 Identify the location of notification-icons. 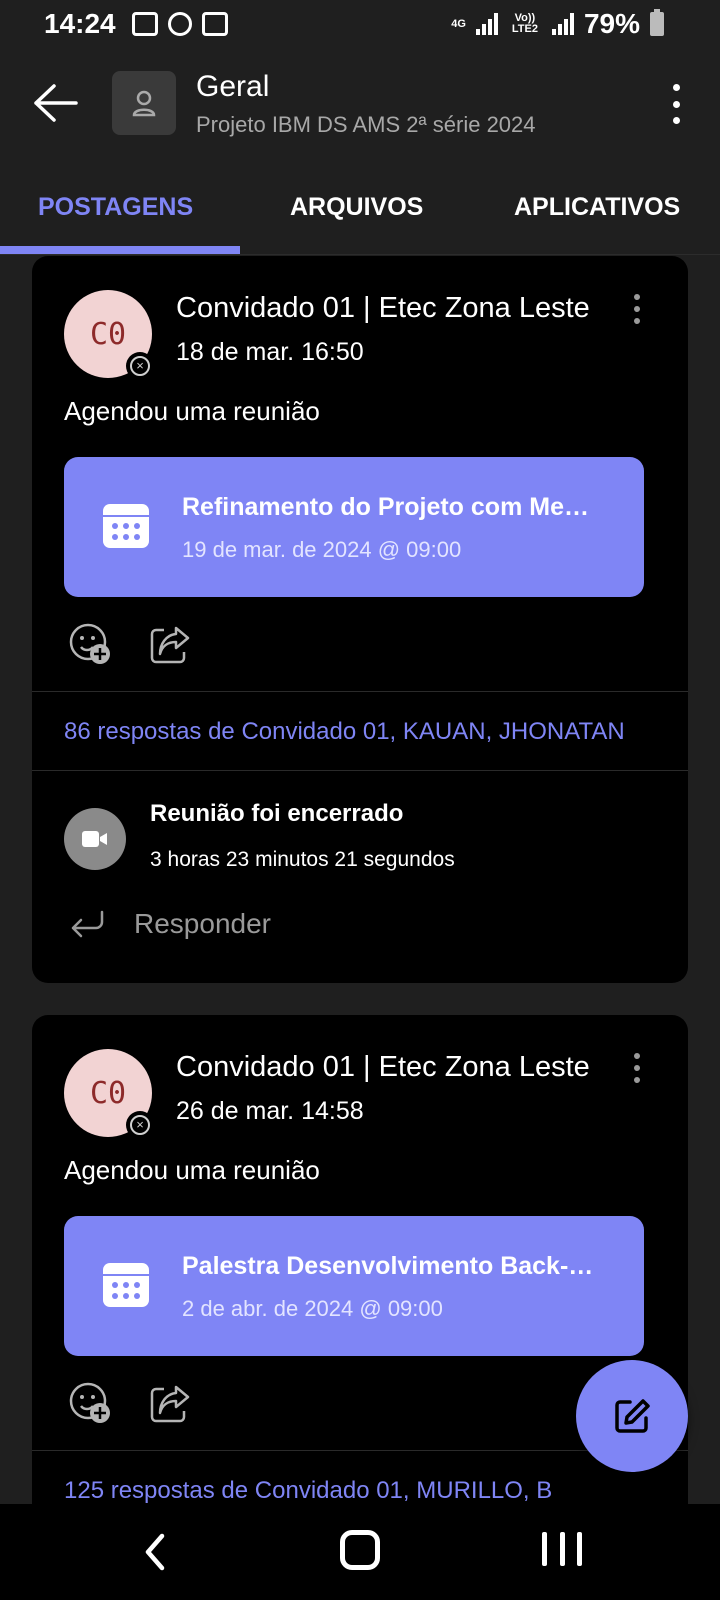
(180, 24).